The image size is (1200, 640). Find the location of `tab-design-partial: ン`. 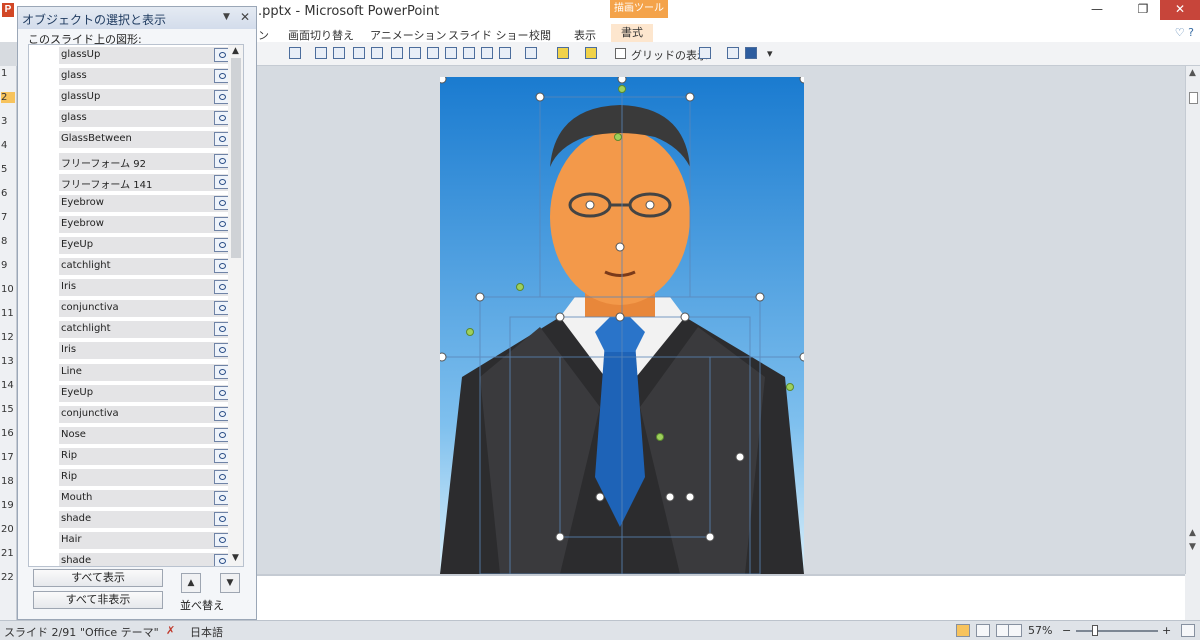

tab-design-partial: ン is located at coordinates (263, 35).